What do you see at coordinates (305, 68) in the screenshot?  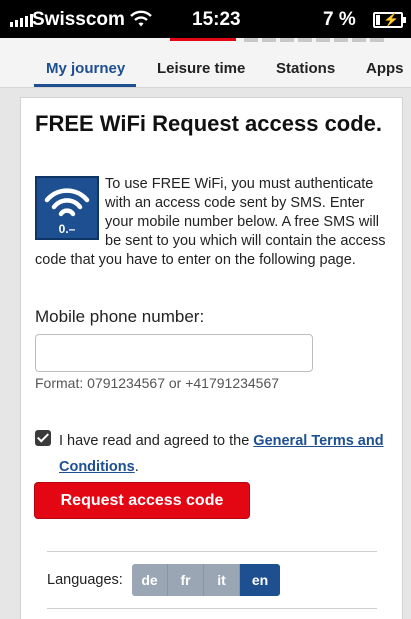 I see `nav-stations: Stations` at bounding box center [305, 68].